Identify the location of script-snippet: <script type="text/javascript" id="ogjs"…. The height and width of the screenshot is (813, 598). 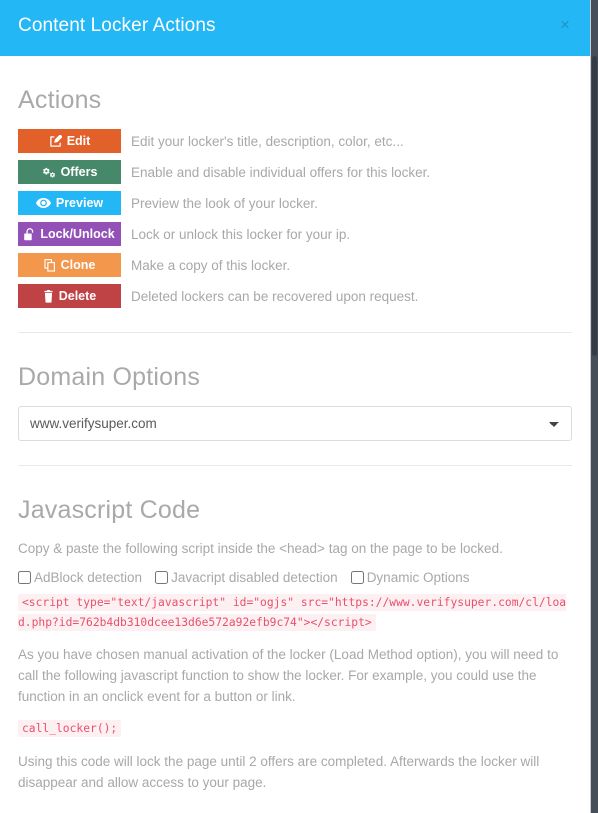
(292, 612).